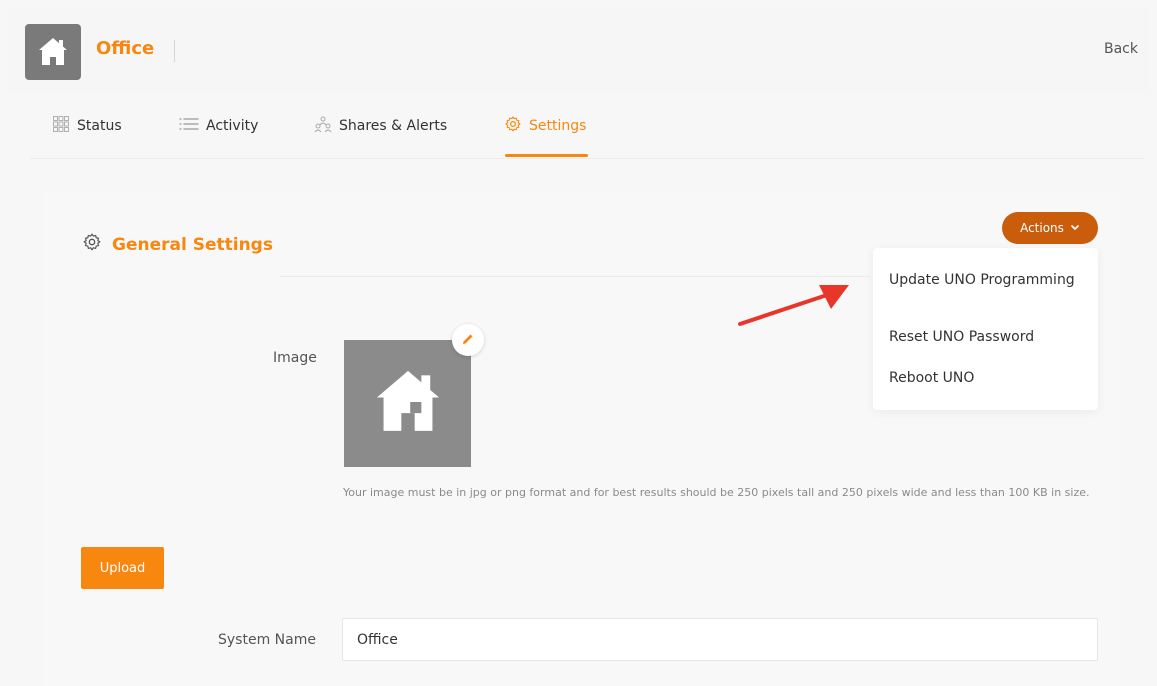 The height and width of the screenshot is (686, 1157). I want to click on pencil-icon, so click(468, 340).